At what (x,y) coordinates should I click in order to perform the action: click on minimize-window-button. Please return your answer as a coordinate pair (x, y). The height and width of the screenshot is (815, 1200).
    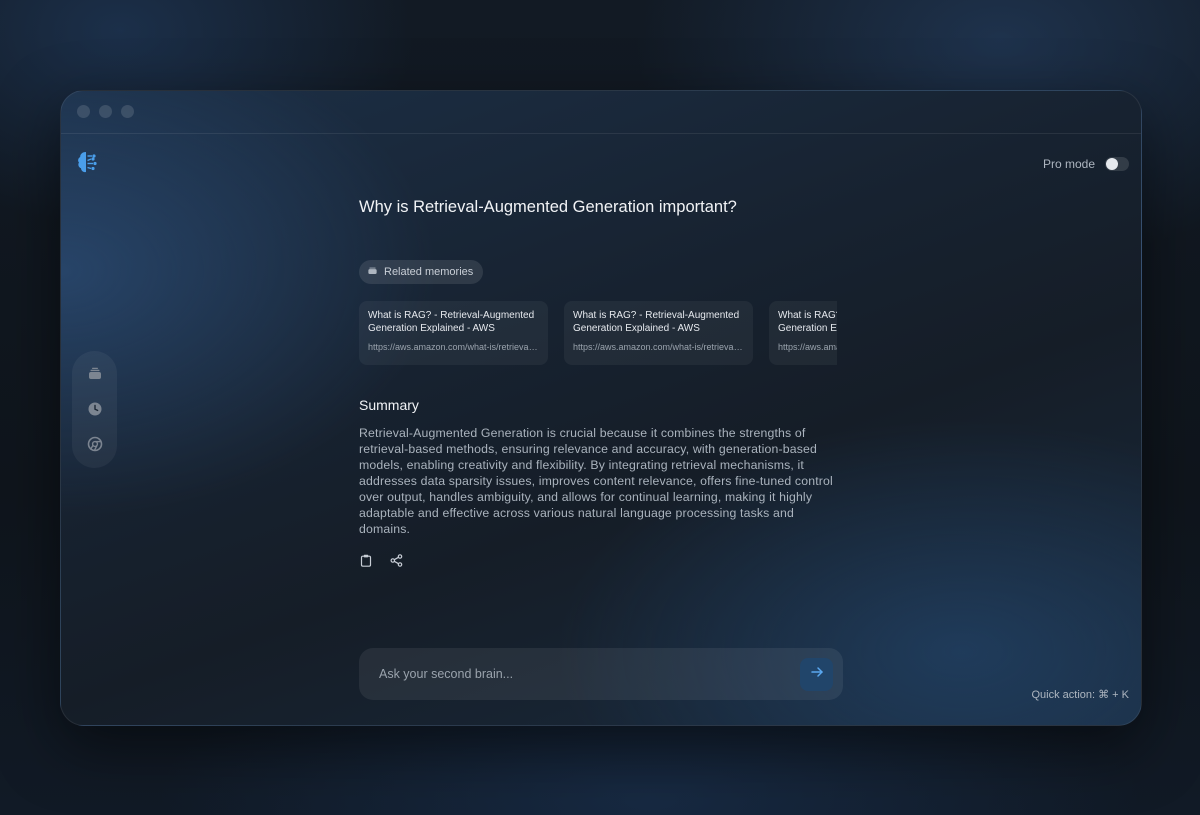
    Looking at the image, I should click on (105, 111).